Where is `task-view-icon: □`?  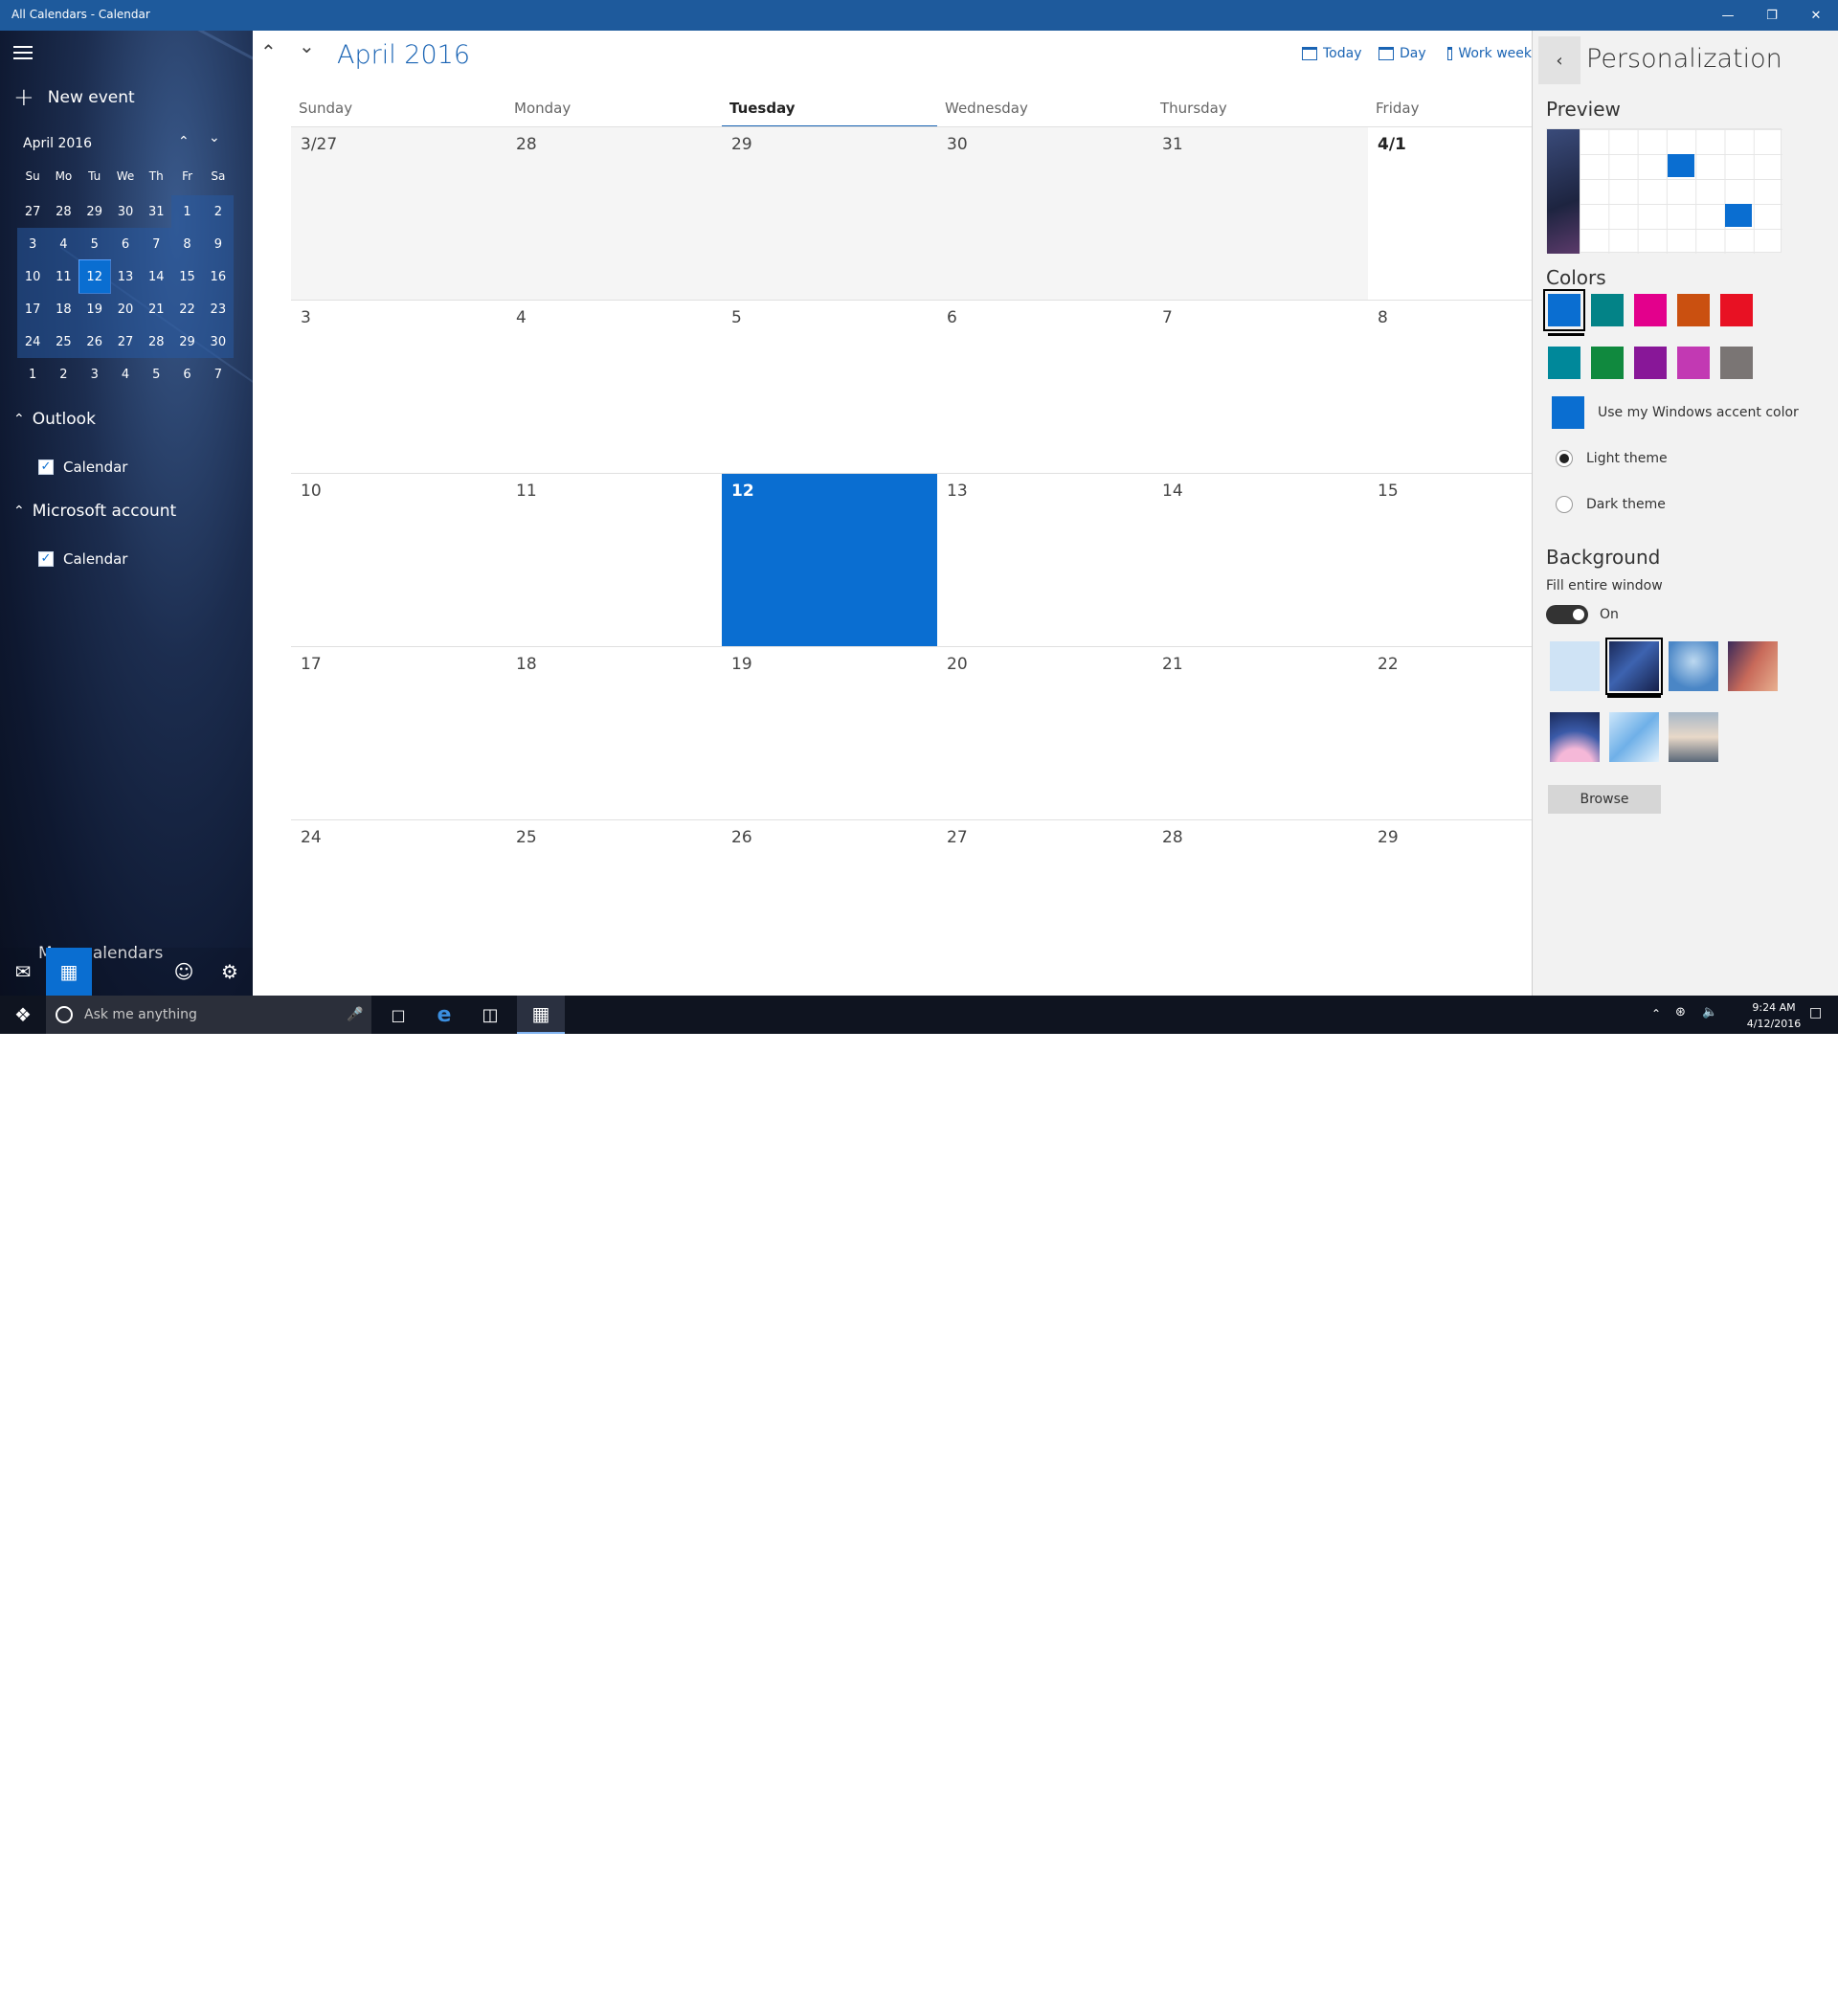
task-view-icon: □ is located at coordinates (398, 1015).